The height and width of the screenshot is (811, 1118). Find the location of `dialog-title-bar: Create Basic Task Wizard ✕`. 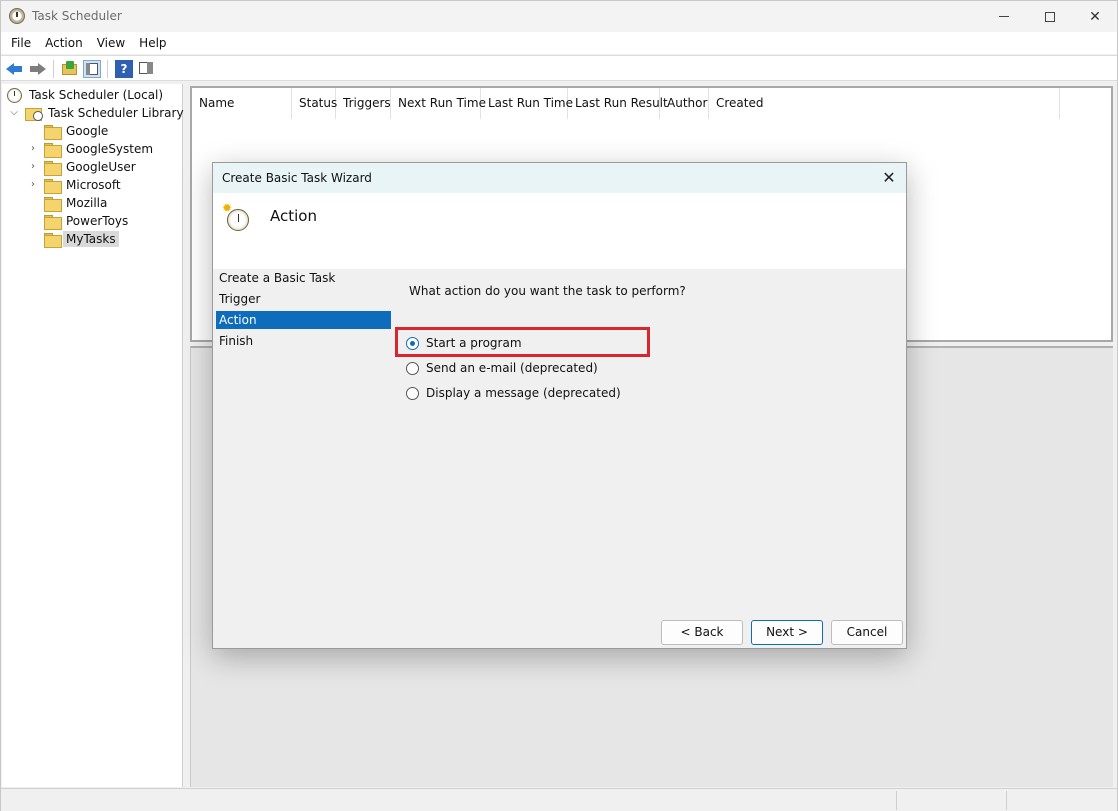

dialog-title-bar: Create Basic Task Wizard ✕ is located at coordinates (559, 178).